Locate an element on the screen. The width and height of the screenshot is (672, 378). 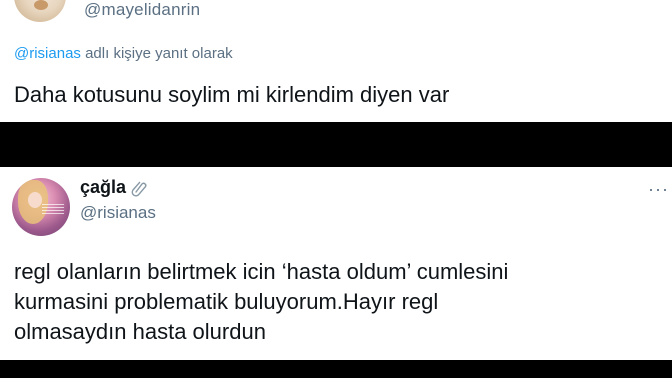
reply-context: @risianas adlı kişiye yanıt olarak is located at coordinates (123, 53).